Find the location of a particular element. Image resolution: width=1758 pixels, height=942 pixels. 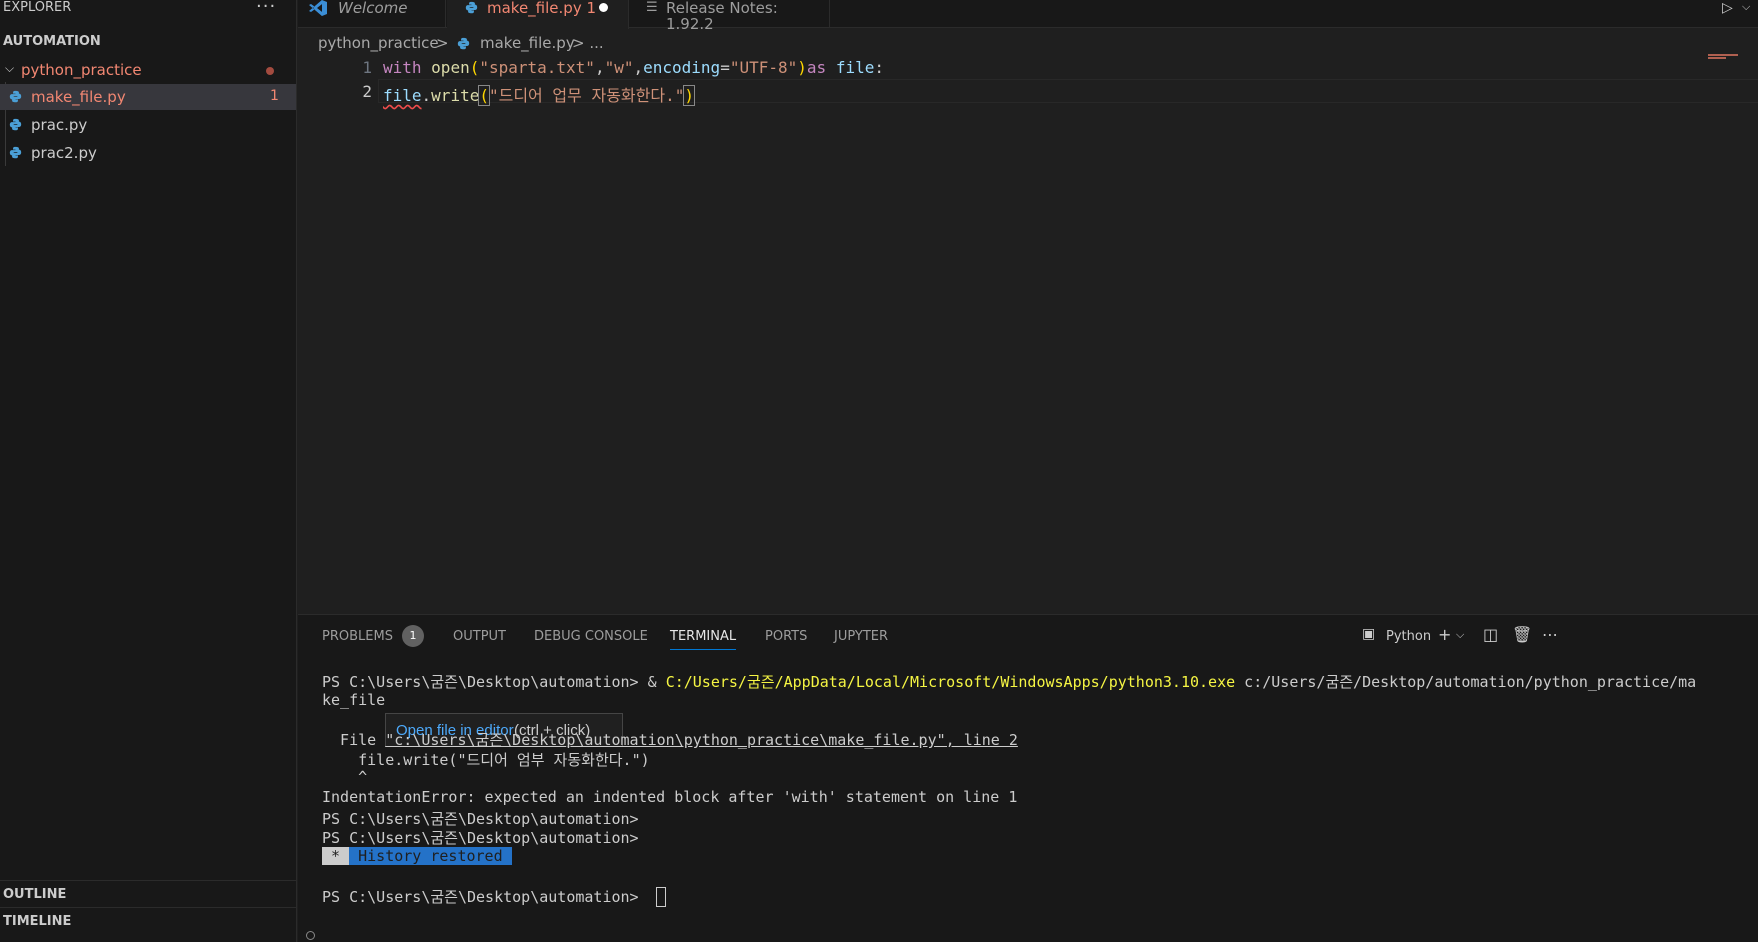

terminal-cursor is located at coordinates (661, 897).